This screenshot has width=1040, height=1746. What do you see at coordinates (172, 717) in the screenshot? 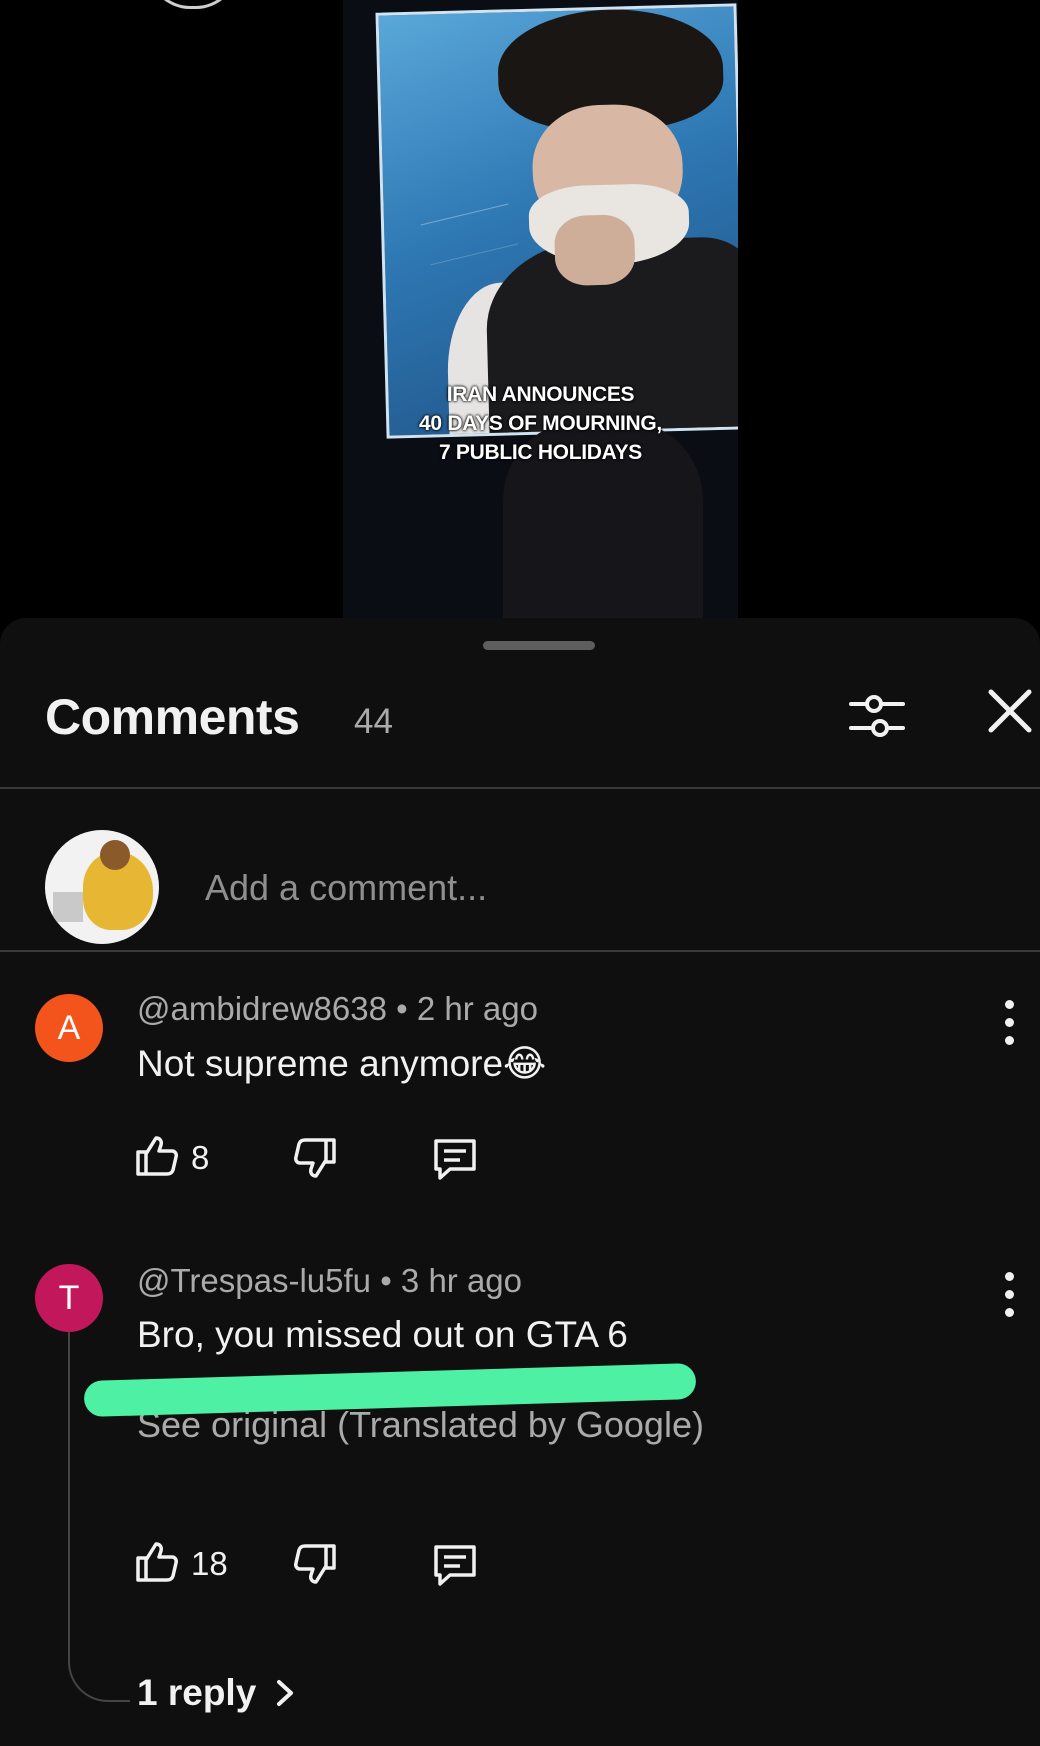
I see `comments-title: Comments` at bounding box center [172, 717].